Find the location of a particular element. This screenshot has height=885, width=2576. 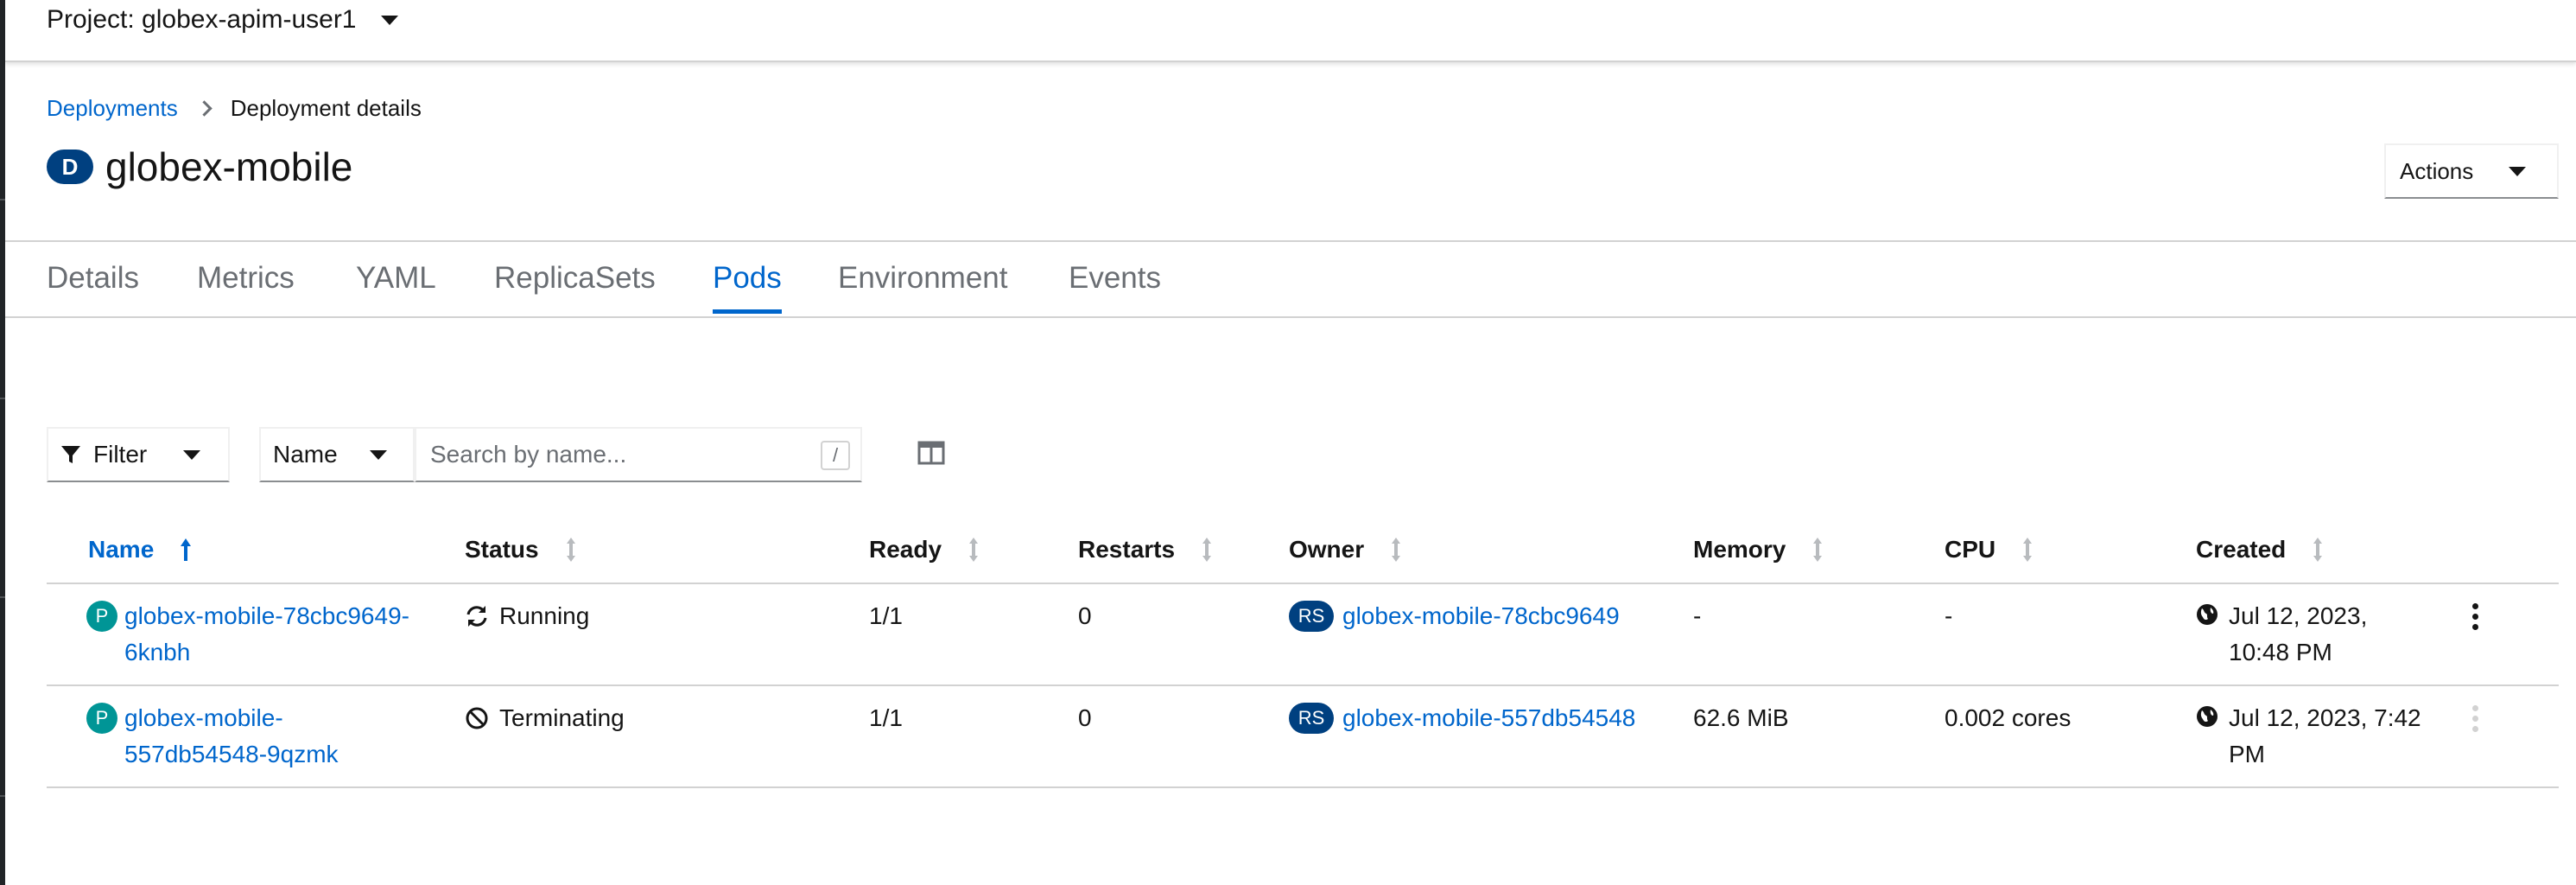

pod-name-cell: P globex-mobile- 557db54548-9qzmk is located at coordinates (212, 736).